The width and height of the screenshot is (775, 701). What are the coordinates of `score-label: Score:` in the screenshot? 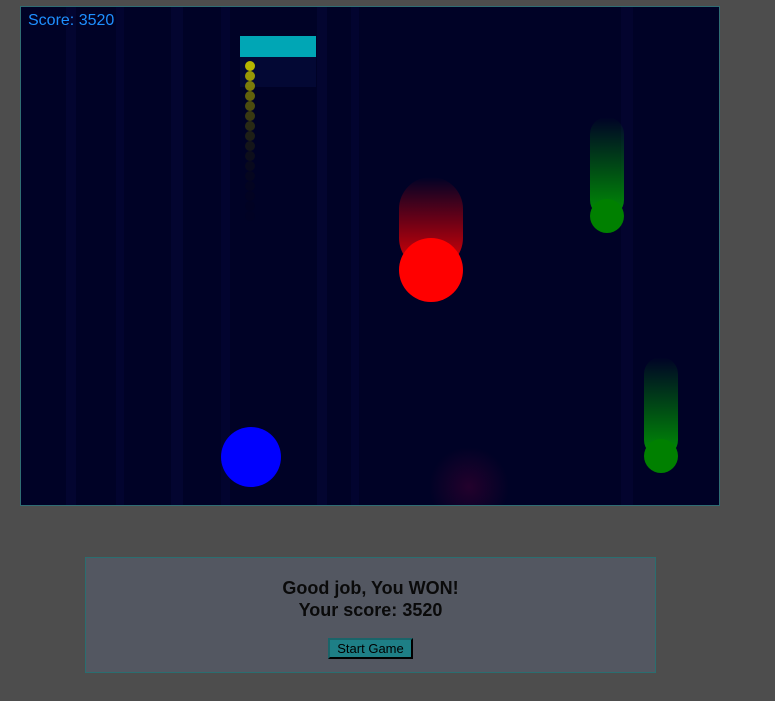 It's located at (51, 20).